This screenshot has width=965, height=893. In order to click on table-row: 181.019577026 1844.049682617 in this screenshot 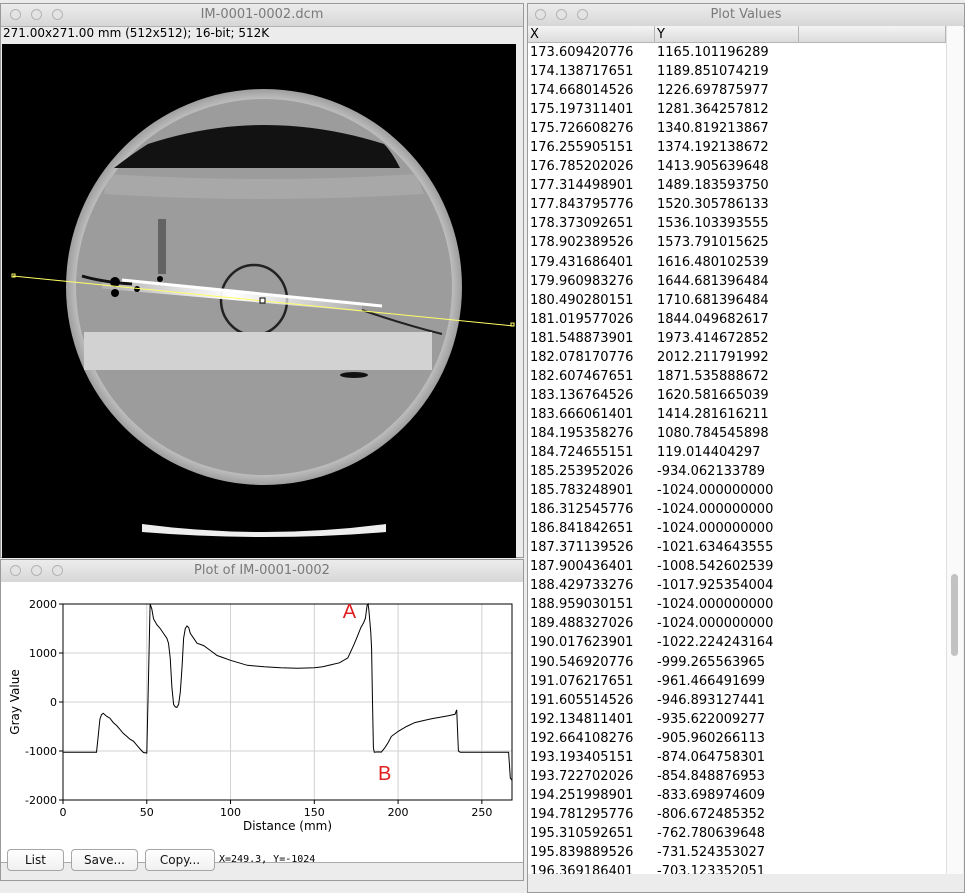, I will do `click(650, 321)`.